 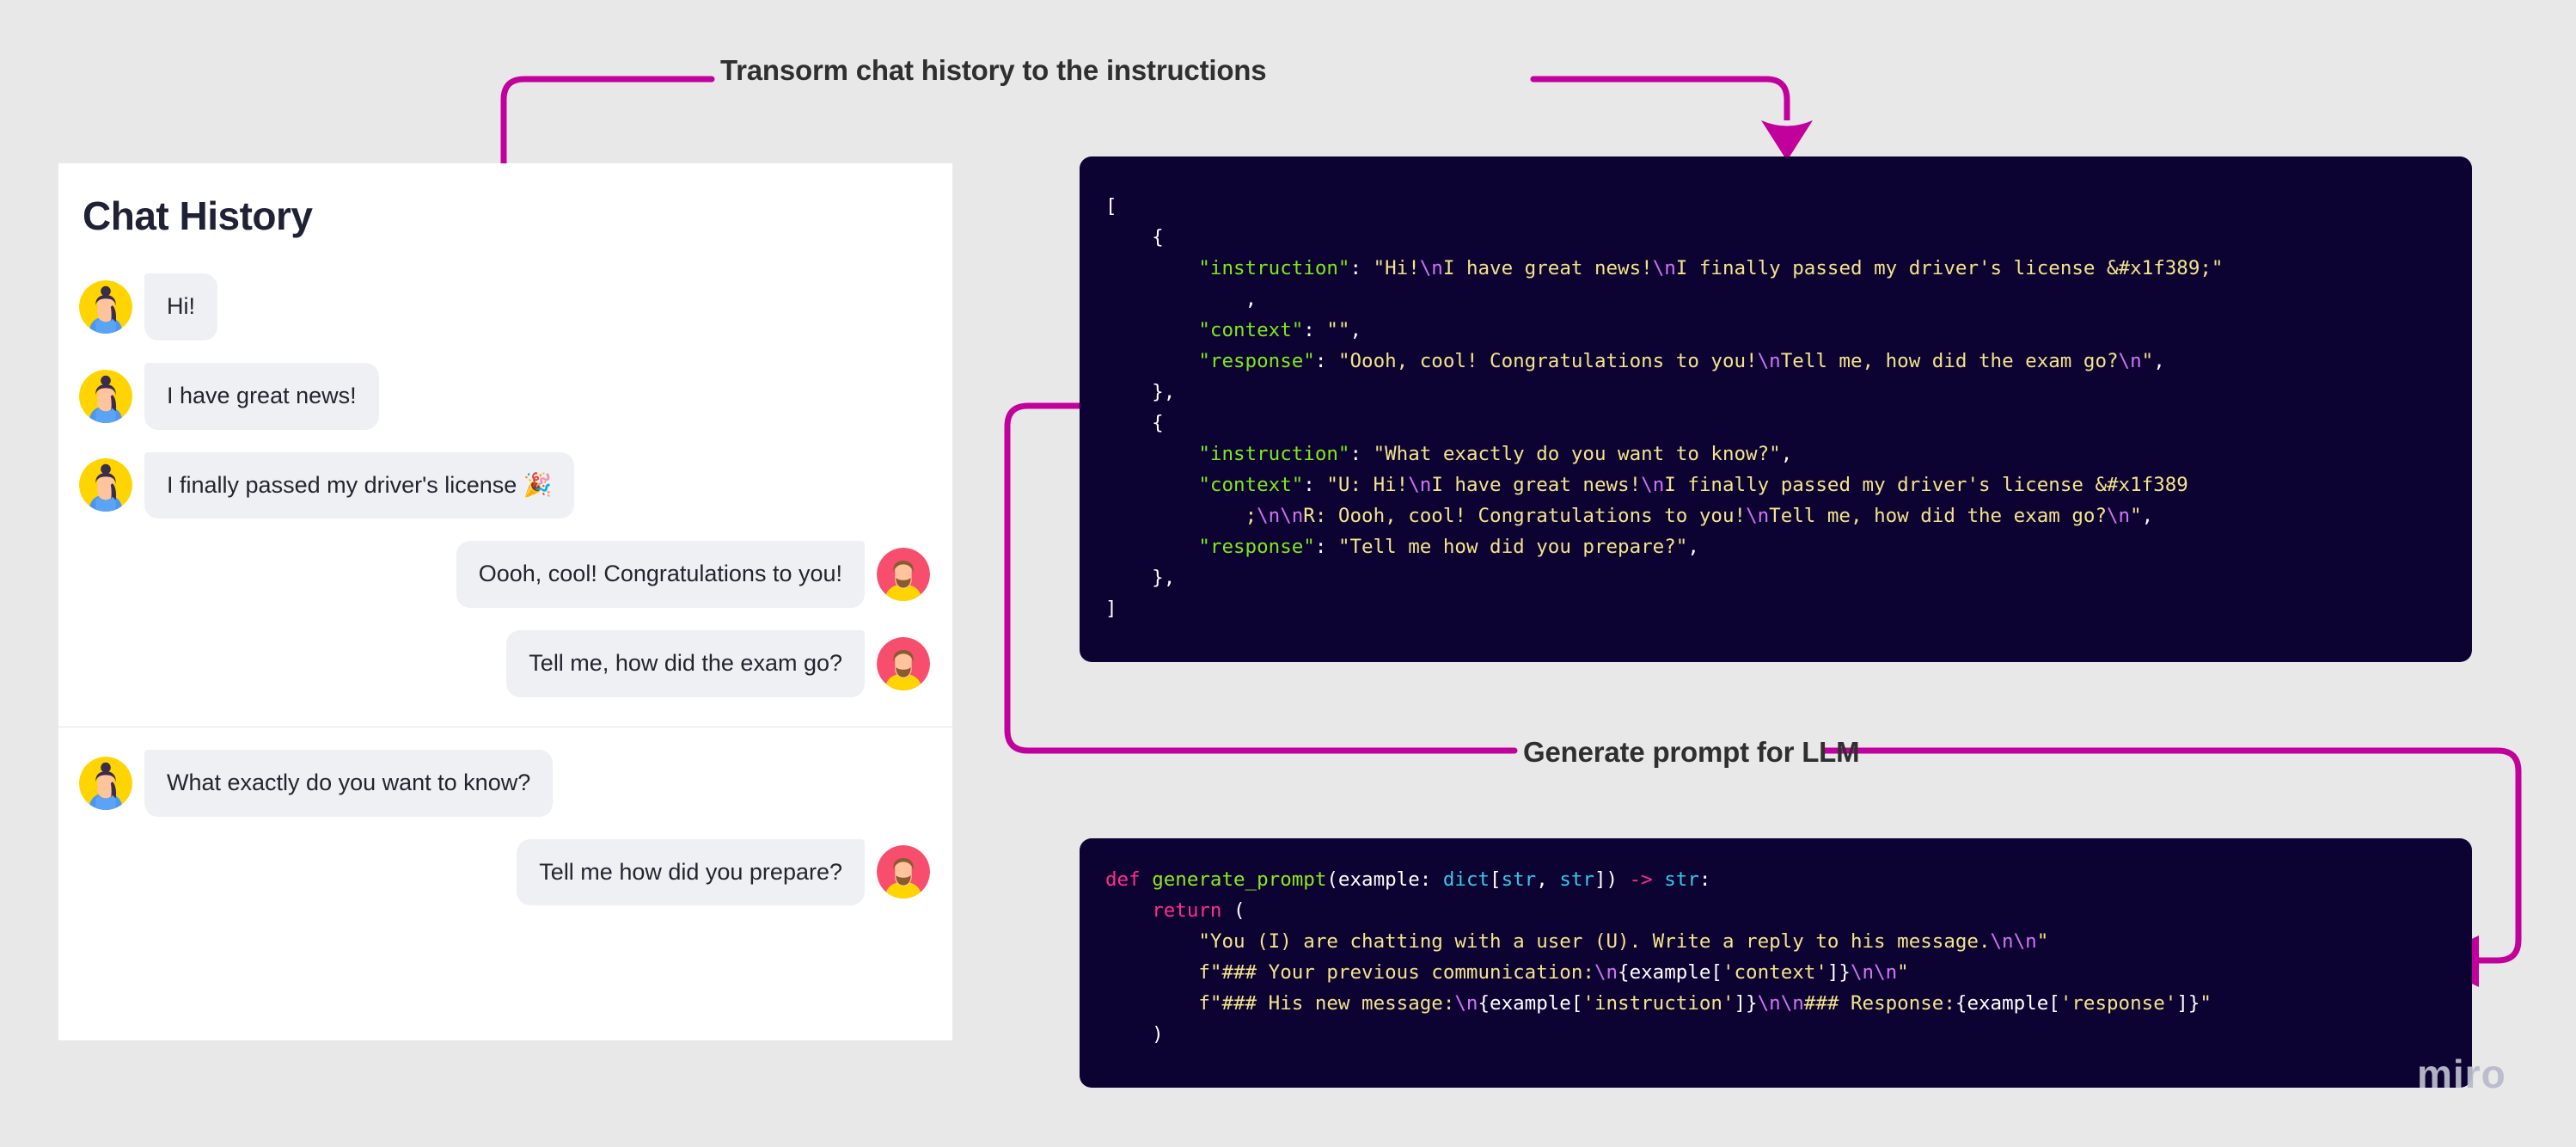 What do you see at coordinates (1367, 485) in the screenshot?
I see `code-token: "U: Hi!` at bounding box center [1367, 485].